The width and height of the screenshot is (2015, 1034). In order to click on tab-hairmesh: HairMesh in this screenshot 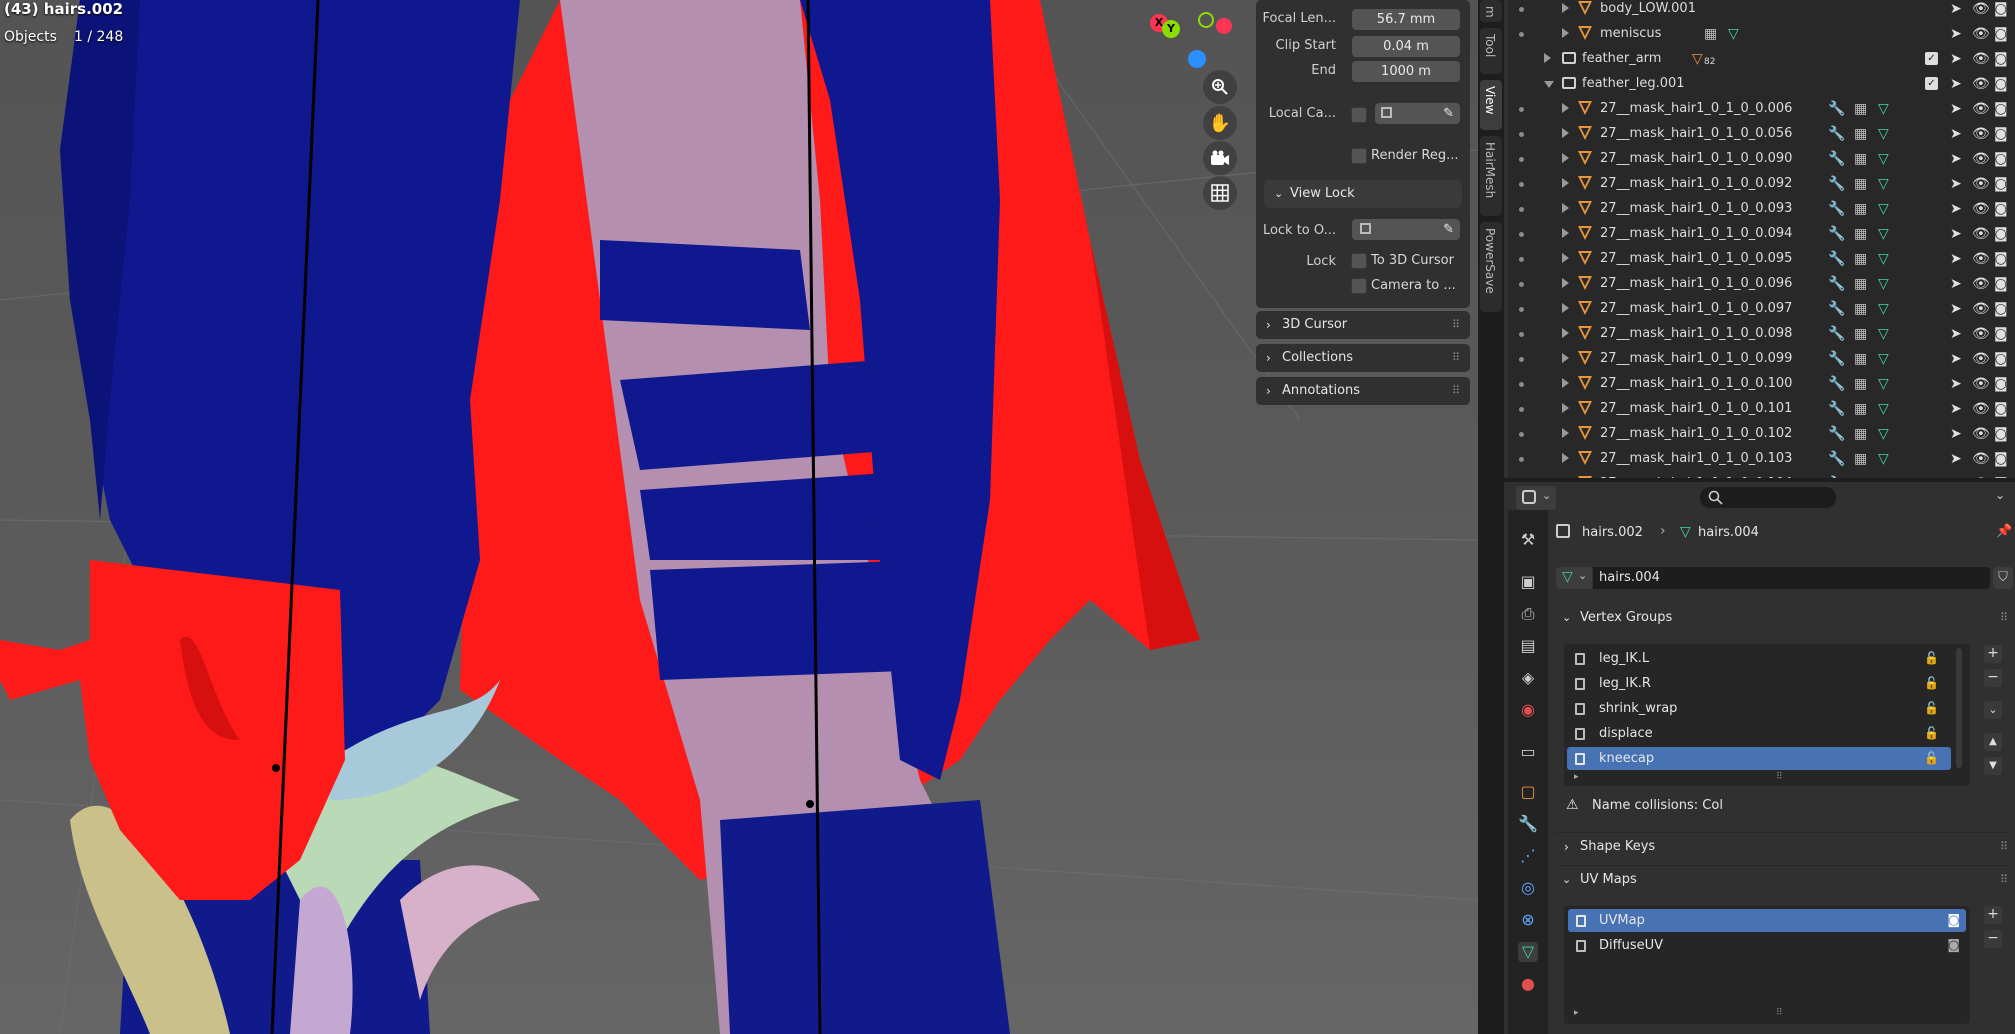, I will do `click(1491, 176)`.